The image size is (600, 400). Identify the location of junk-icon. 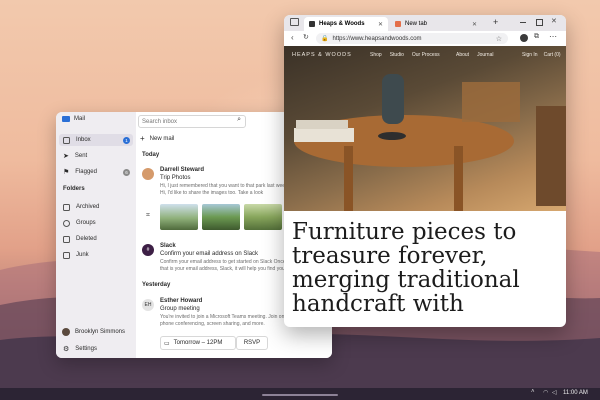
(66, 255).